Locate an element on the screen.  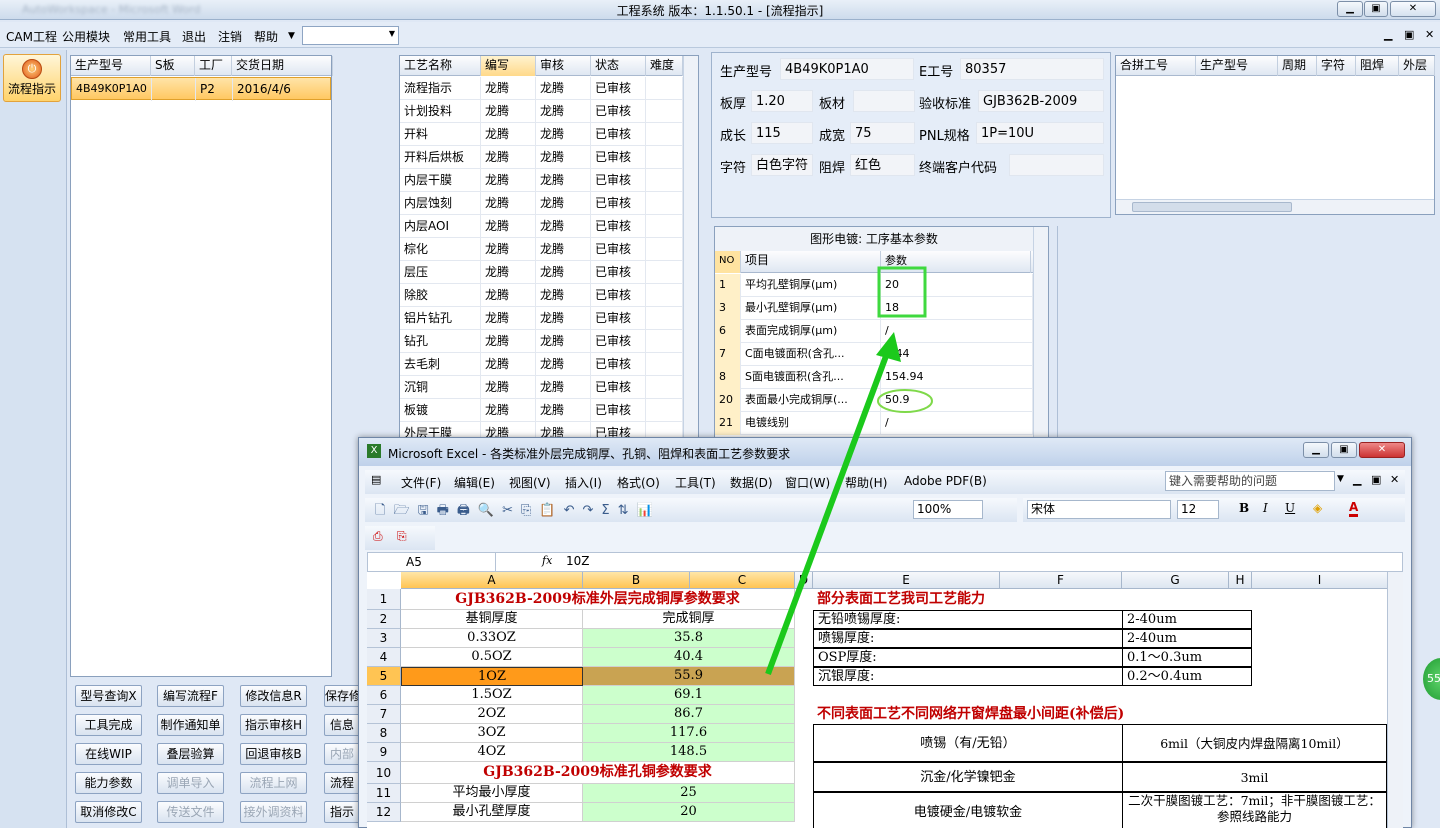
sheet-cell: 3OZ is located at coordinates (492, 733).